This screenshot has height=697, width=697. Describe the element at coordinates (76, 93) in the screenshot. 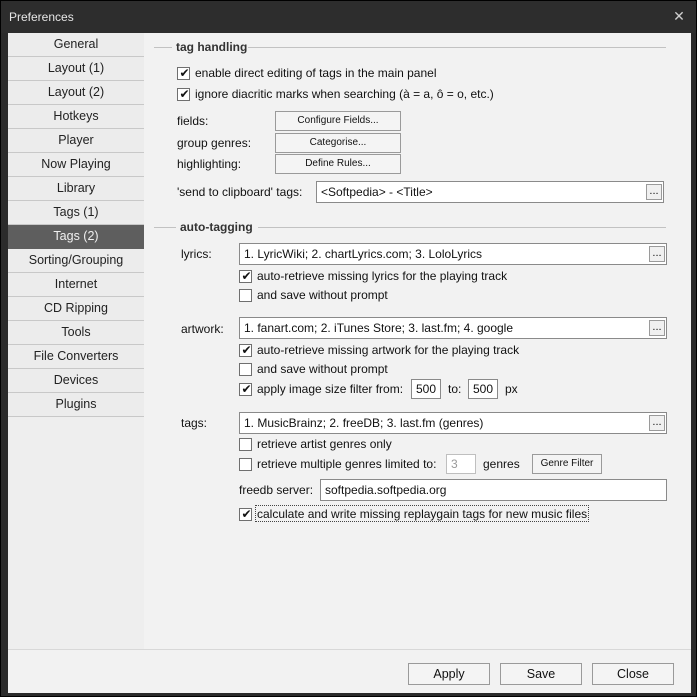

I see `sidebar-item-layout-2: Layout (2)` at that location.